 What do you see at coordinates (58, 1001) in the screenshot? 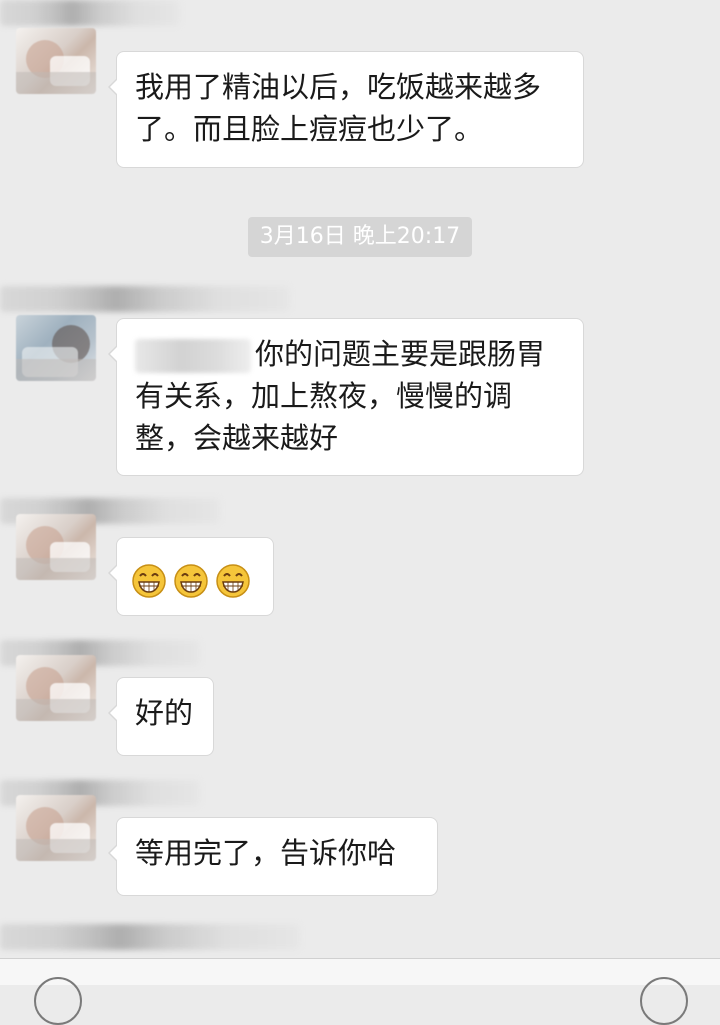
I see `voice-toggle-icon` at bounding box center [58, 1001].